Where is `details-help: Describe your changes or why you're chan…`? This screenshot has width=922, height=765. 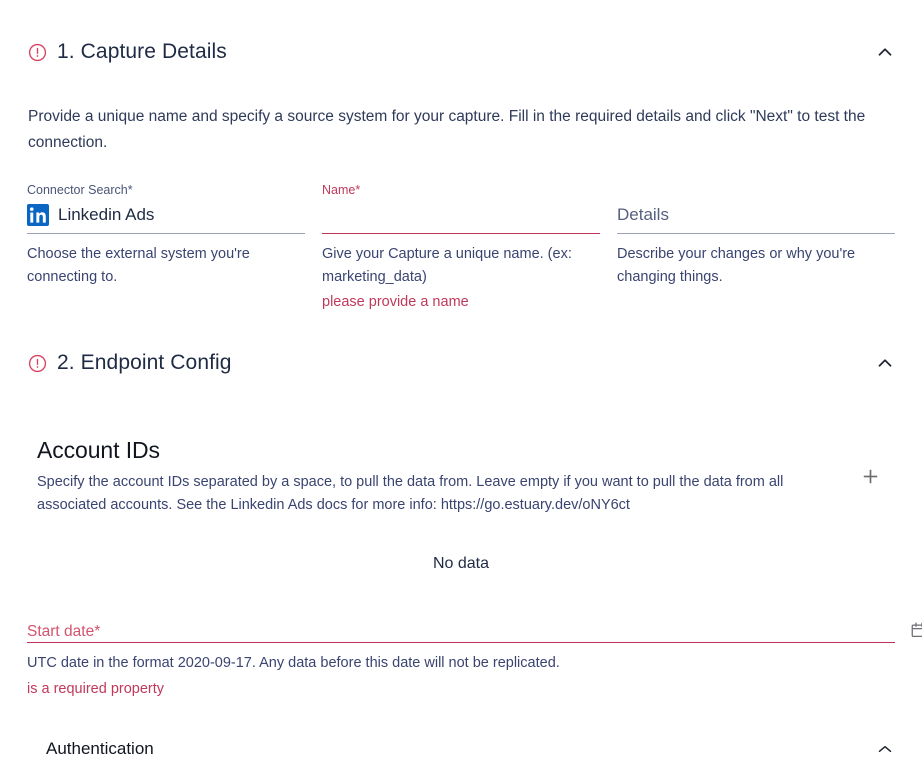 details-help: Describe your changes or why you're chan… is located at coordinates (736, 265).